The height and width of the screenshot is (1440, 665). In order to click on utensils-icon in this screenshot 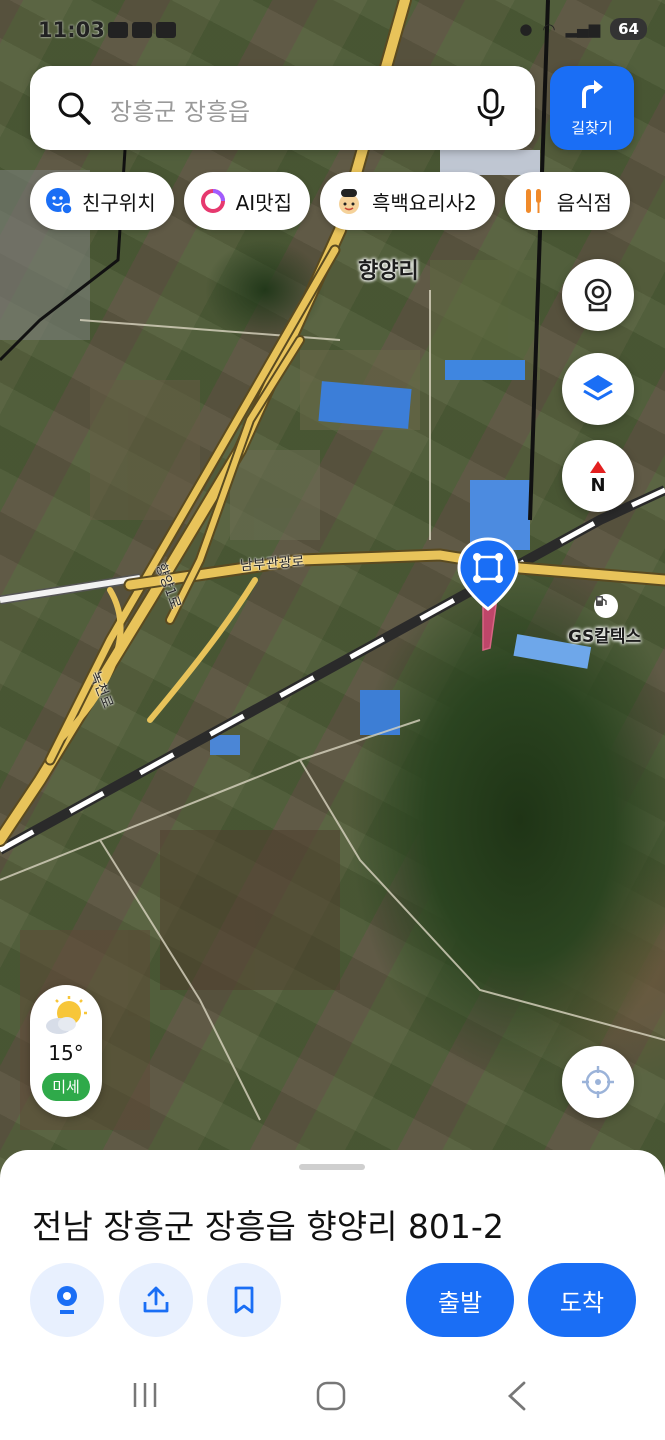, I will do `click(534, 201)`.